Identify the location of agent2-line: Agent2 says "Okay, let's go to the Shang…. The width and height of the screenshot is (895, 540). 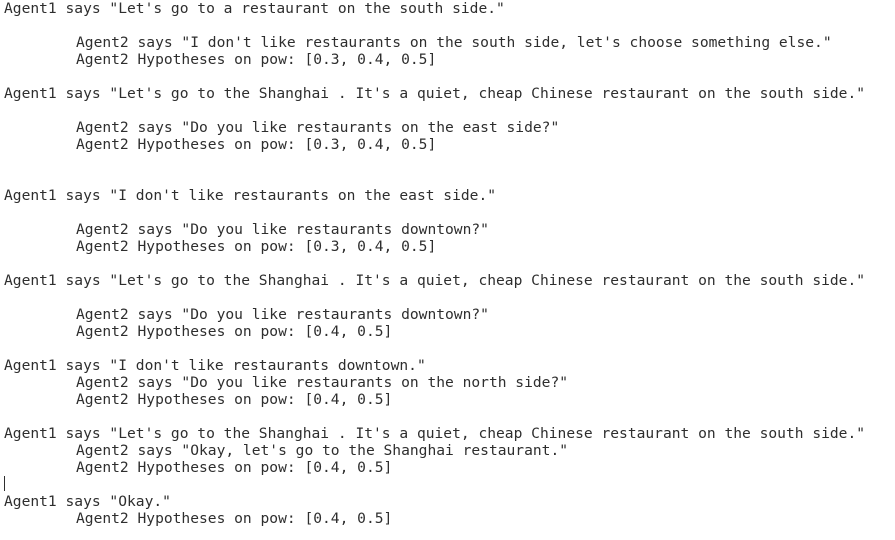
(322, 450).